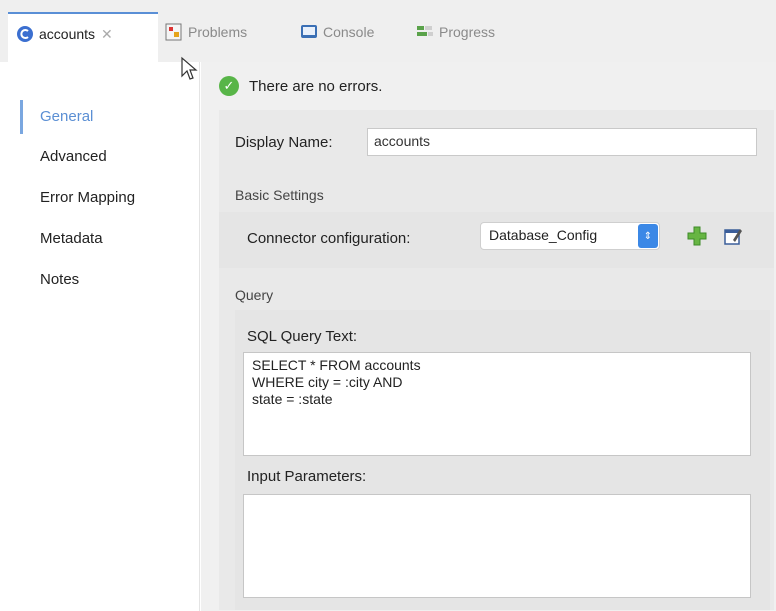  I want to click on nav-selection-indicator, so click(21, 117).